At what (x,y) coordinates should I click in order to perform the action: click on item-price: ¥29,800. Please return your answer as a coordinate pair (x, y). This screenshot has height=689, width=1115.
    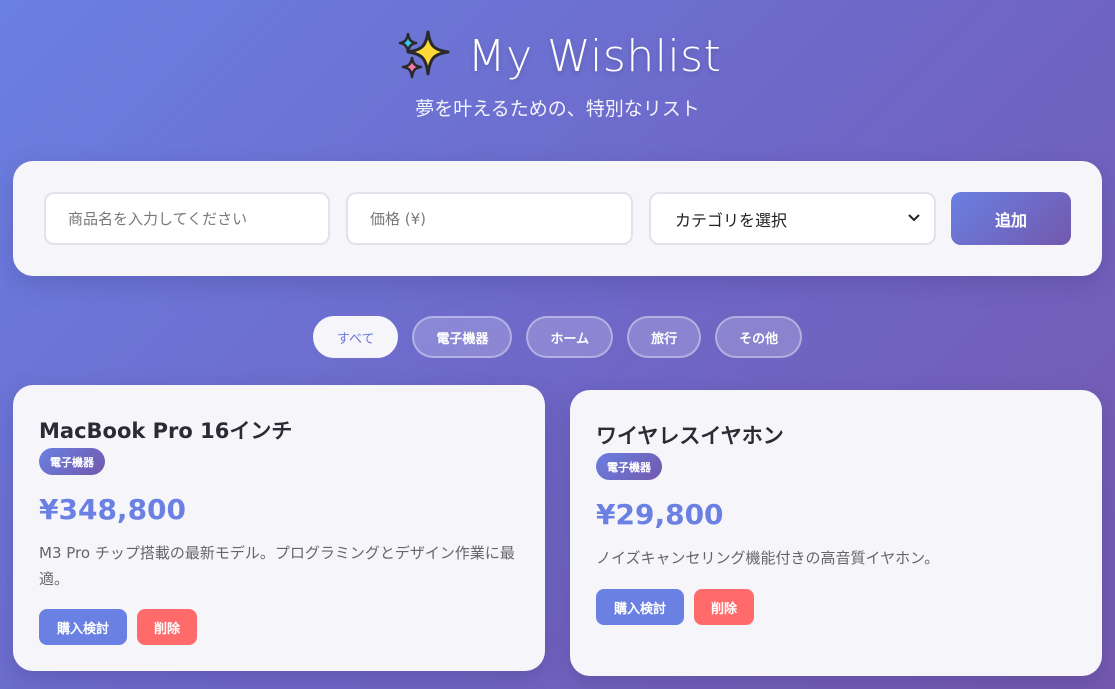
    Looking at the image, I should click on (660, 514).